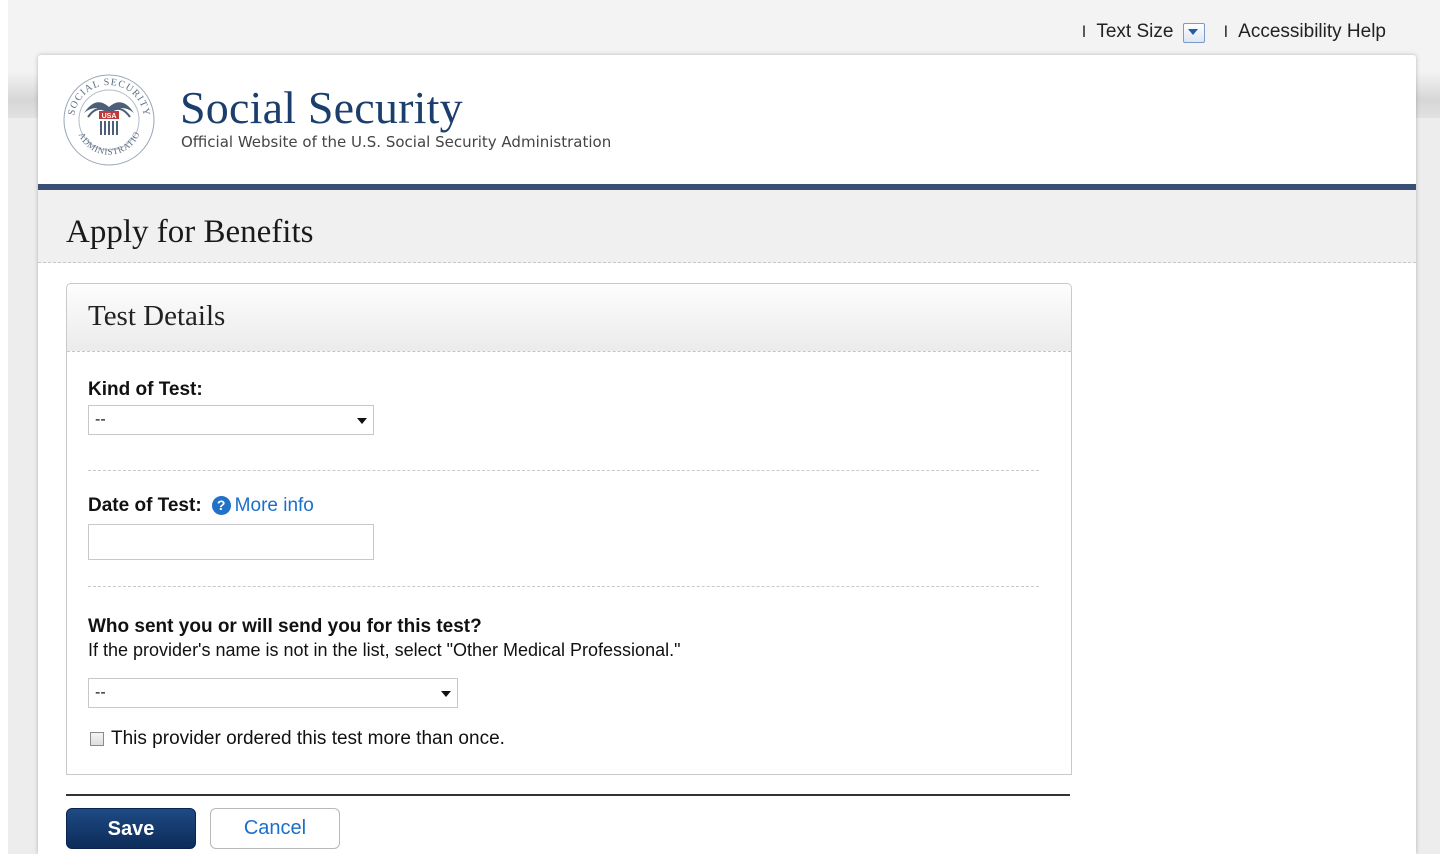  What do you see at coordinates (100, 419) in the screenshot?
I see `kind-of-test-selected: --` at bounding box center [100, 419].